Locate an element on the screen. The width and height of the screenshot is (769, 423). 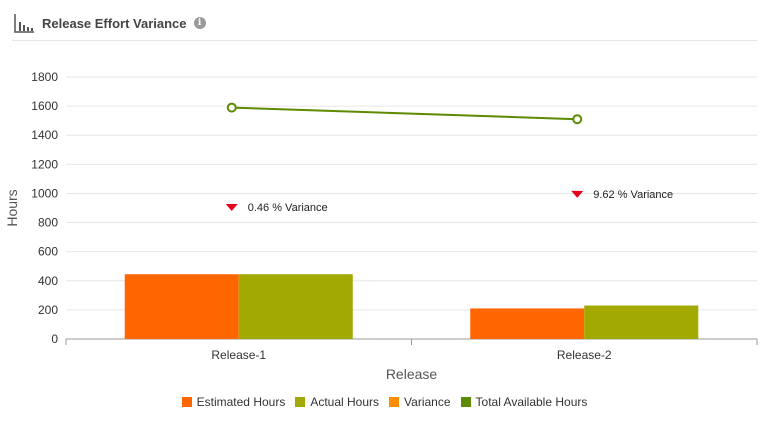
legend-item: Variance is located at coordinates (420, 402).